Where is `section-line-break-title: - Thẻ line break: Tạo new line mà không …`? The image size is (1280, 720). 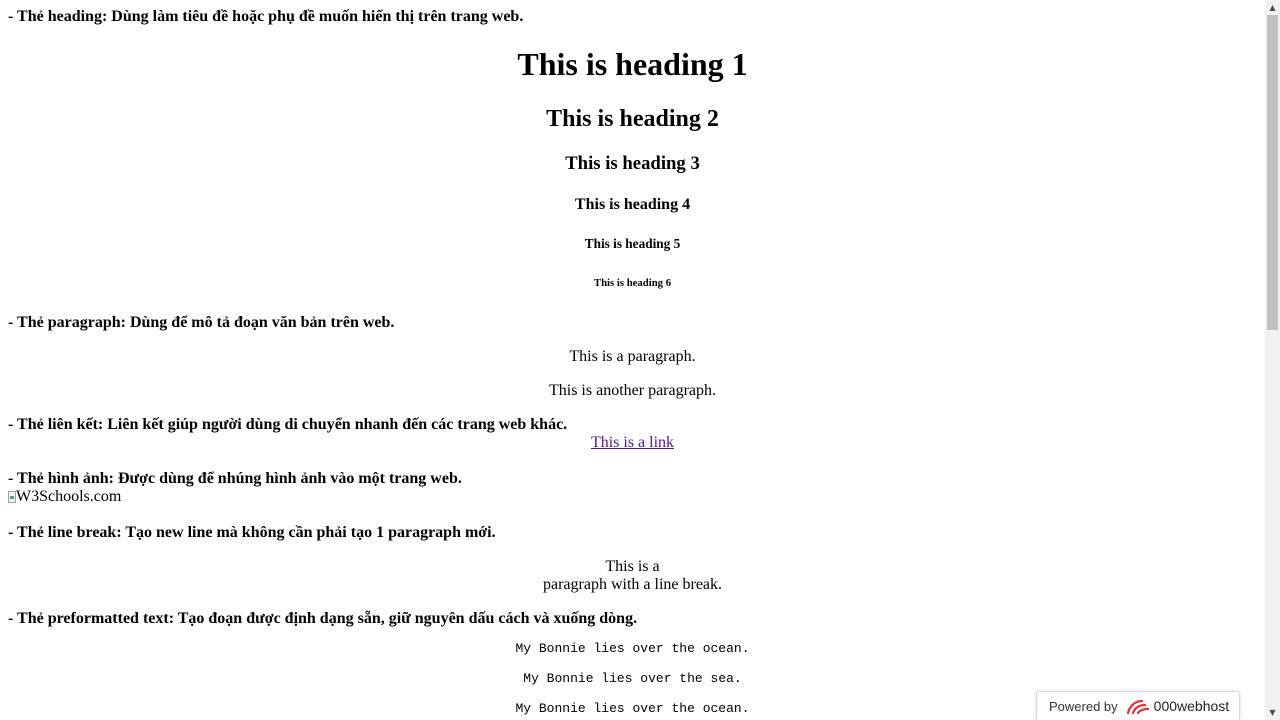
section-line-break-title: - Thẻ line break: Tạo new line mà không … is located at coordinates (252, 532).